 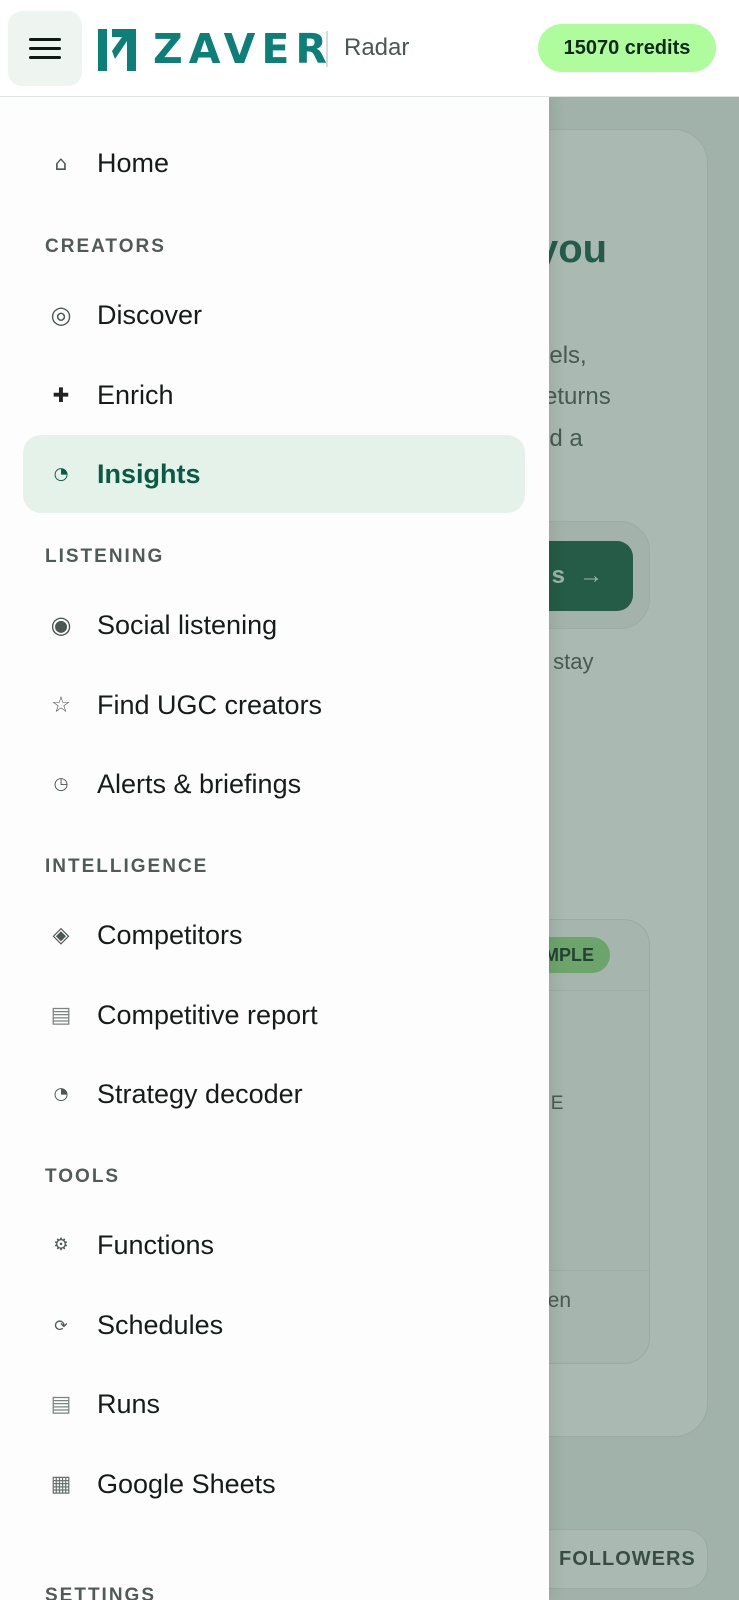 What do you see at coordinates (274, 163) in the screenshot?
I see `nav-item-home: ⌂ Home` at bounding box center [274, 163].